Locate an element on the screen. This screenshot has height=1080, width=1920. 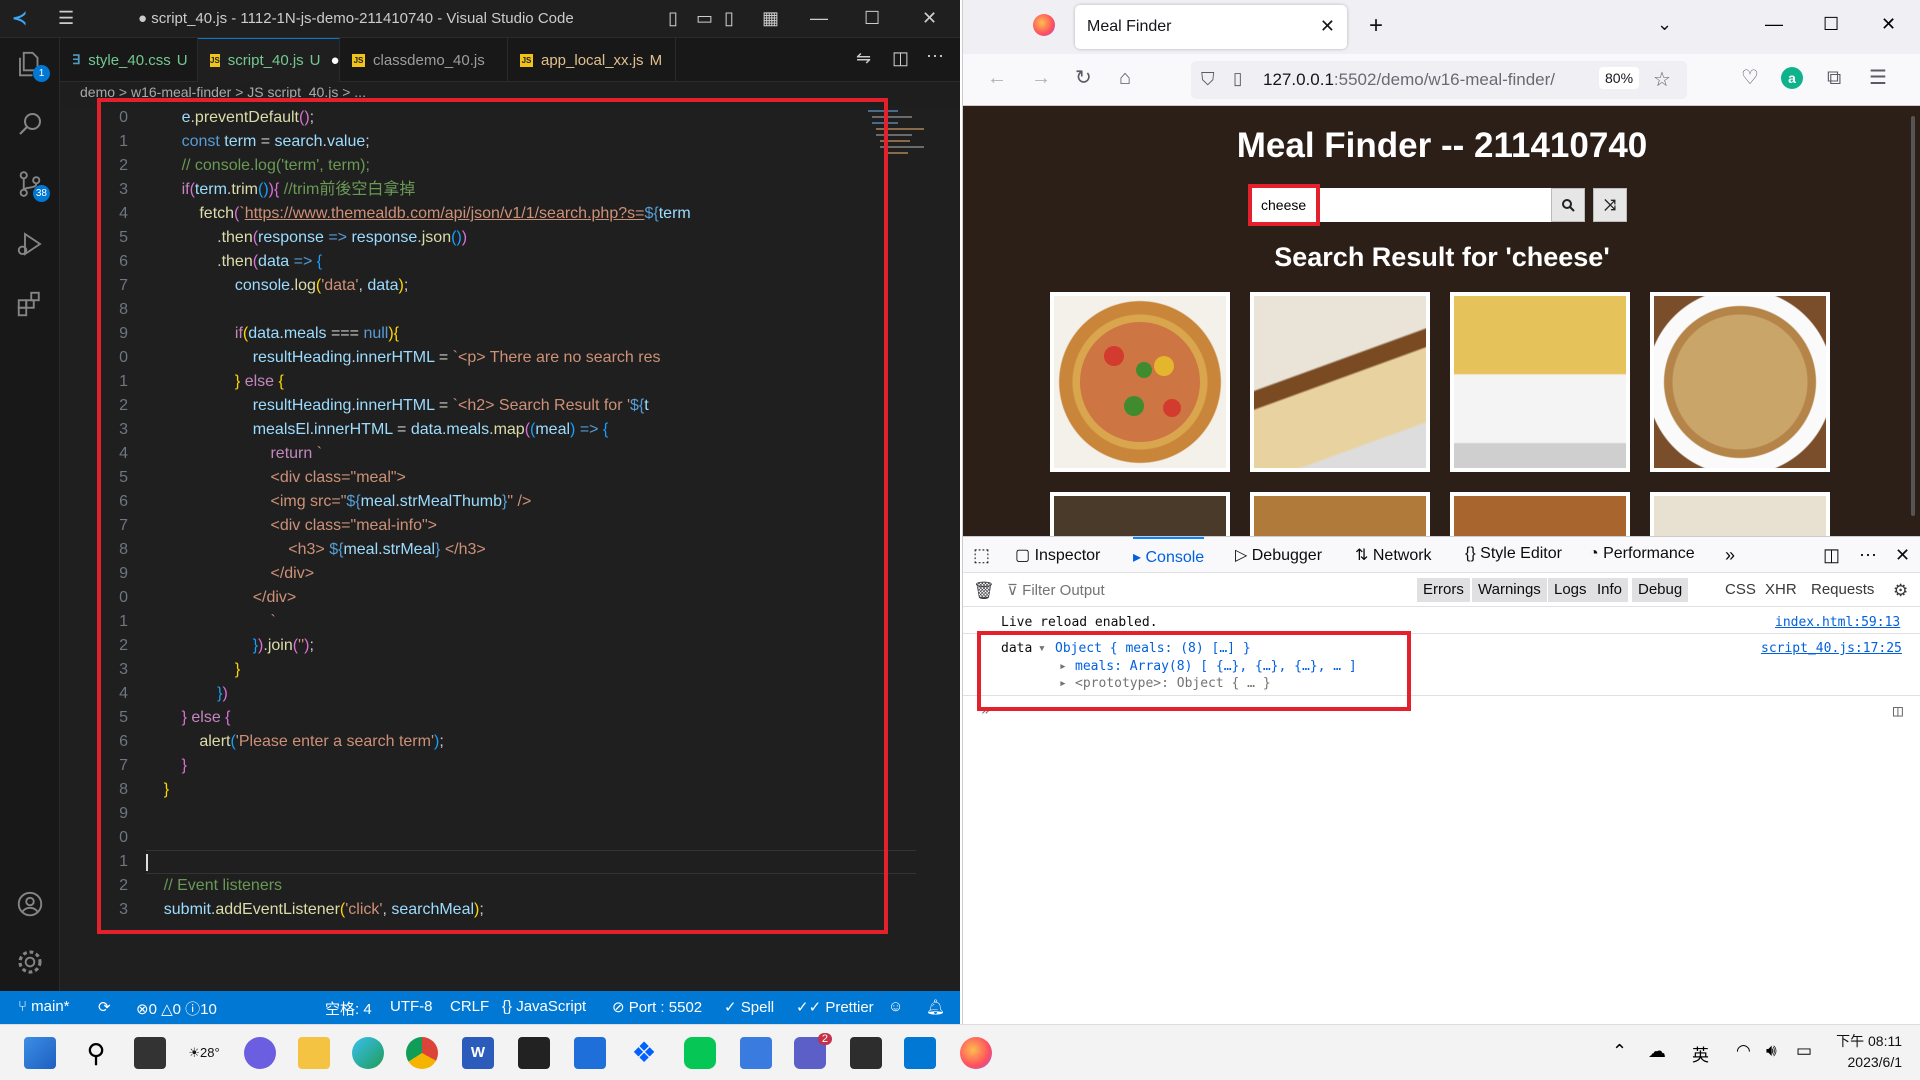
customize-layout-icon: ▦ is located at coordinates (770, 18).